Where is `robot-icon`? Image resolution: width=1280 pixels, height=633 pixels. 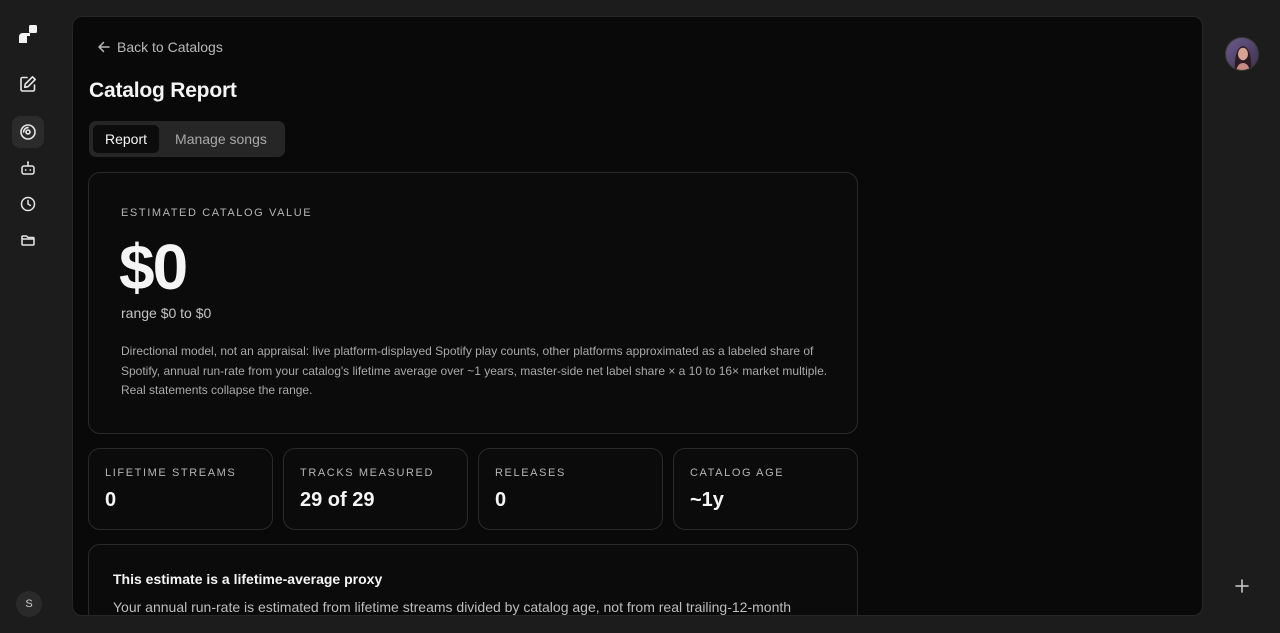 robot-icon is located at coordinates (28, 168).